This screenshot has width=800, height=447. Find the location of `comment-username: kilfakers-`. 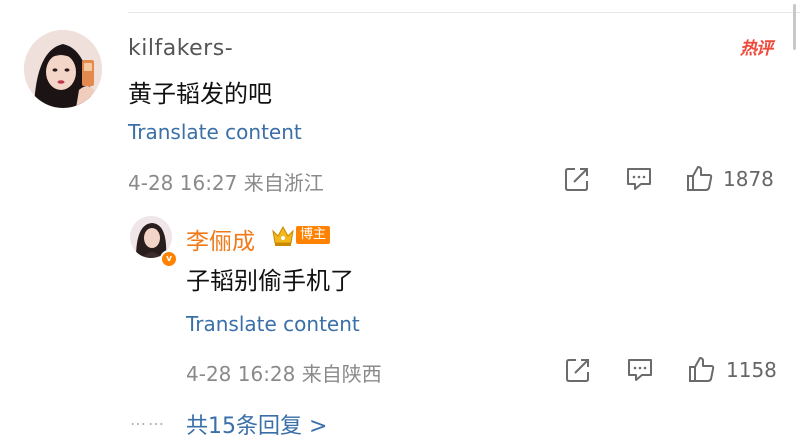

comment-username: kilfakers- is located at coordinates (180, 48).